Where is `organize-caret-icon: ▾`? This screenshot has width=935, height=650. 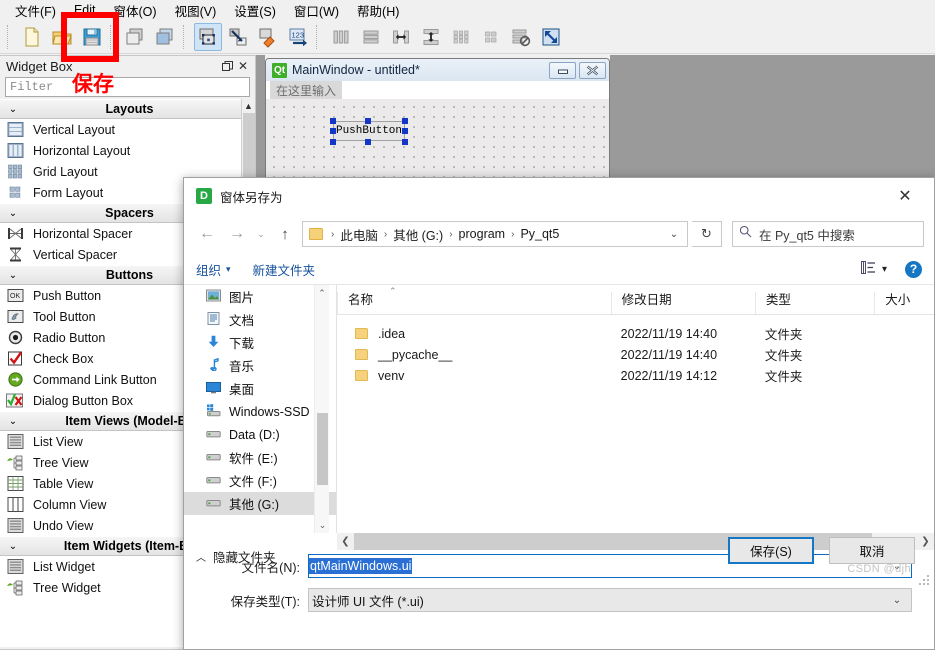
organize-caret-icon: ▾ is located at coordinates (228, 269).